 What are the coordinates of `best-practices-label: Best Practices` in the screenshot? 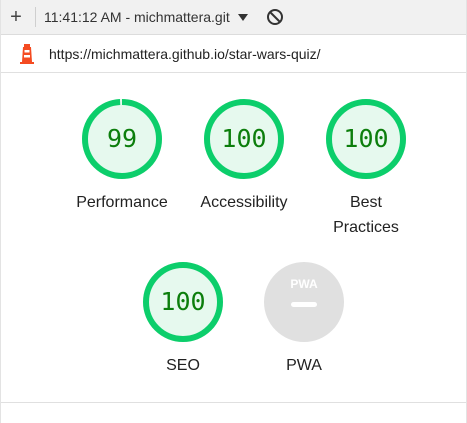 It's located at (366, 215).